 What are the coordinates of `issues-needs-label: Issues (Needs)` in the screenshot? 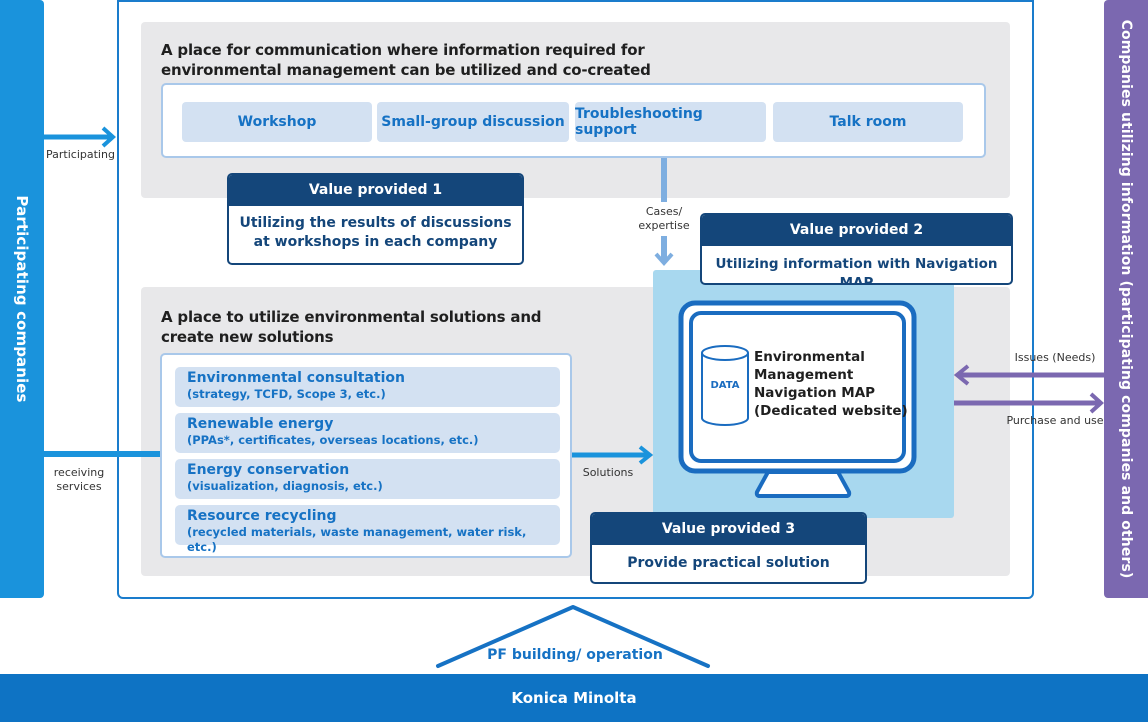 It's located at (1055, 357).